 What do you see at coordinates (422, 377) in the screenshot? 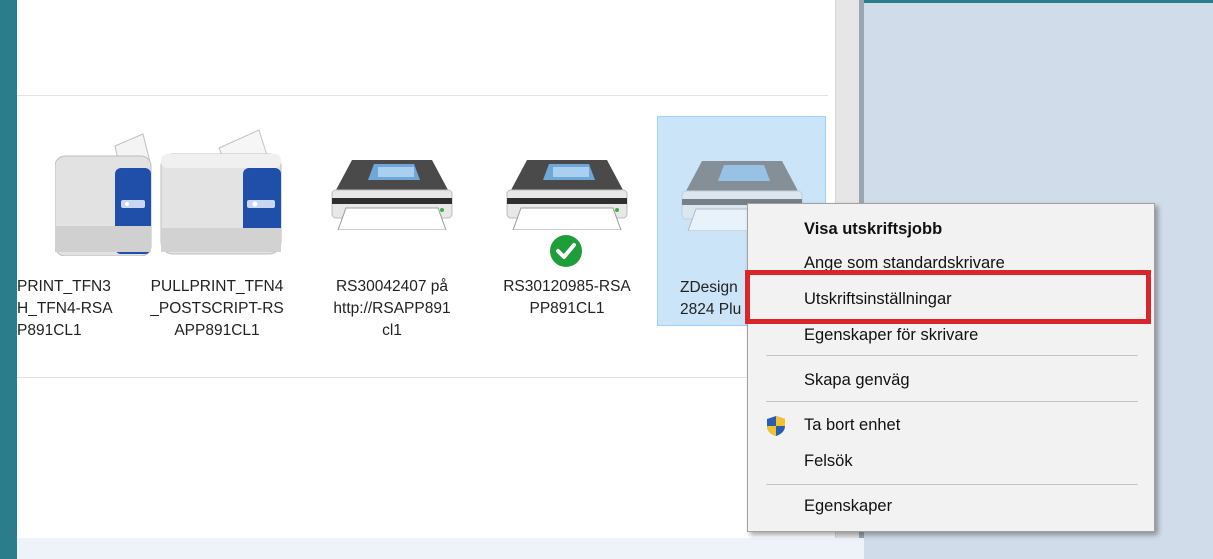
I see `section-divider-bottom` at bounding box center [422, 377].